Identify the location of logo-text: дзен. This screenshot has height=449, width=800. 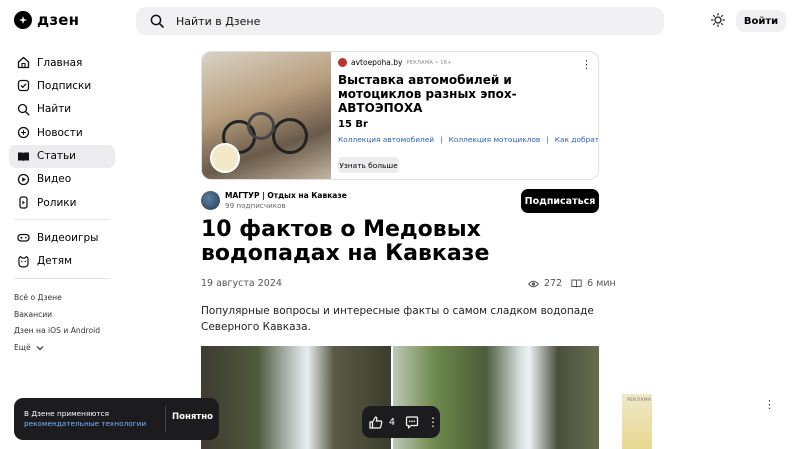
(58, 20).